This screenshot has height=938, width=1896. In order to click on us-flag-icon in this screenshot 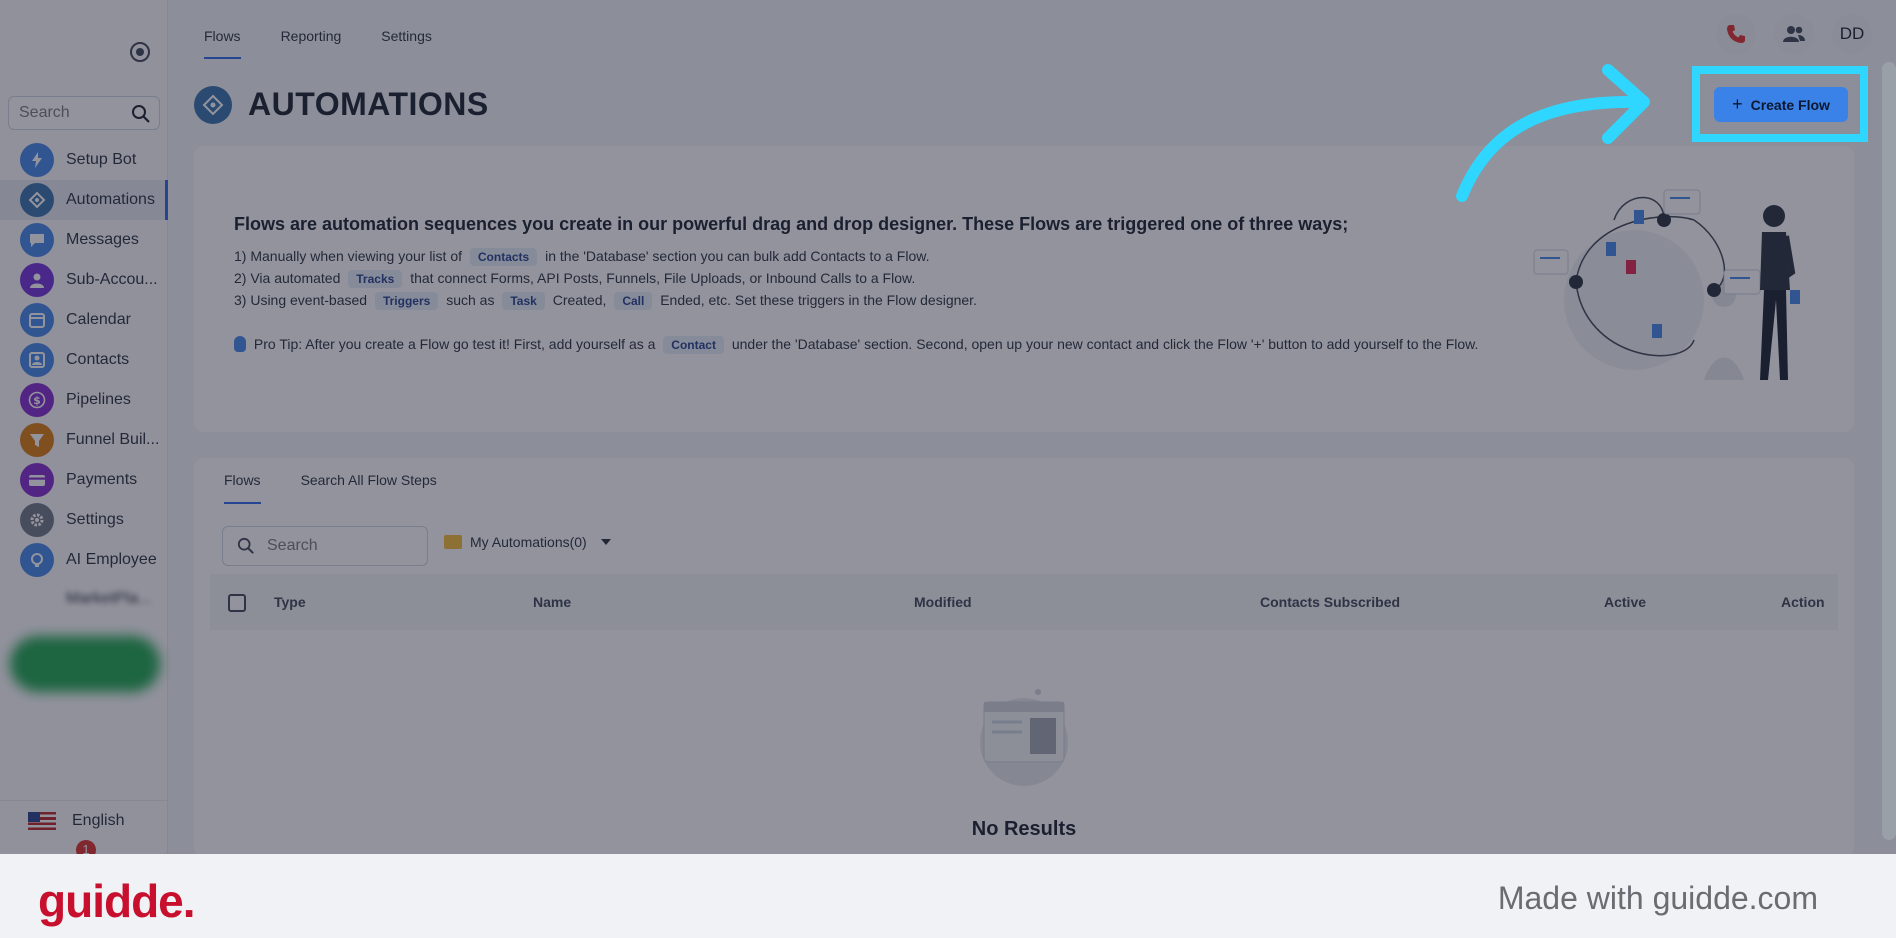, I will do `click(42, 820)`.